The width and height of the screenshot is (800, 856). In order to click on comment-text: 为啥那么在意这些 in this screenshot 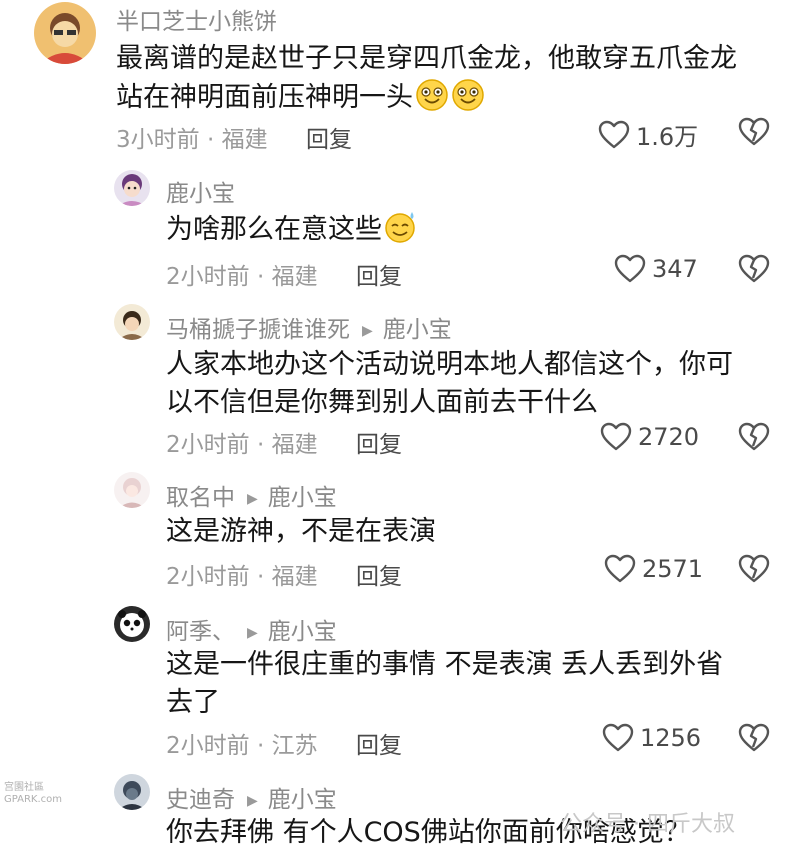, I will do `click(466, 229)`.